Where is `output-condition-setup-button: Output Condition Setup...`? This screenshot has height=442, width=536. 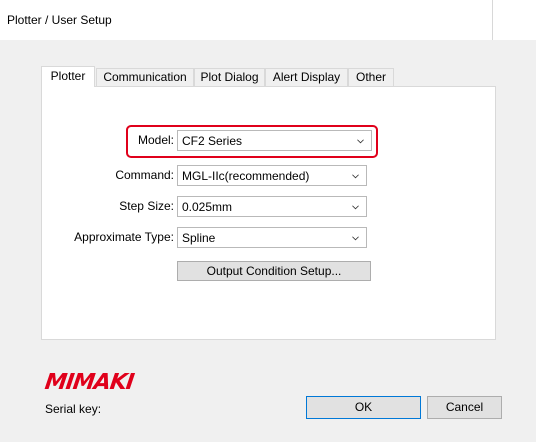 output-condition-setup-button: Output Condition Setup... is located at coordinates (274, 271).